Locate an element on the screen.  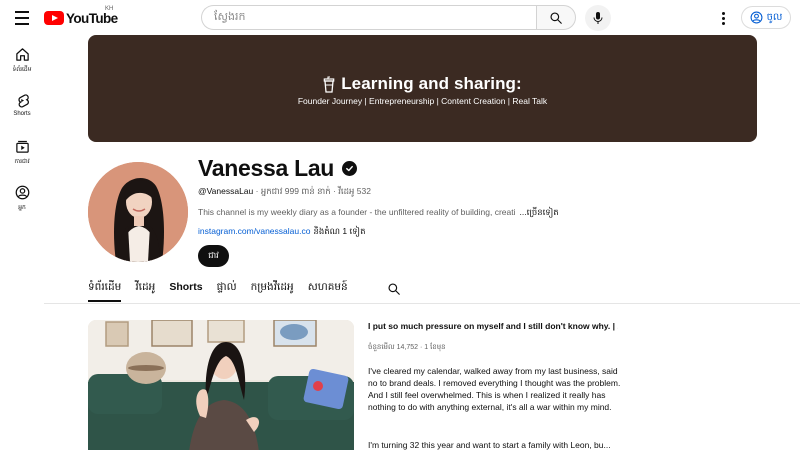
channel-links: instagram.com/vanessalau.co និងតំណ 1 ទៀត is located at coordinates (282, 232).